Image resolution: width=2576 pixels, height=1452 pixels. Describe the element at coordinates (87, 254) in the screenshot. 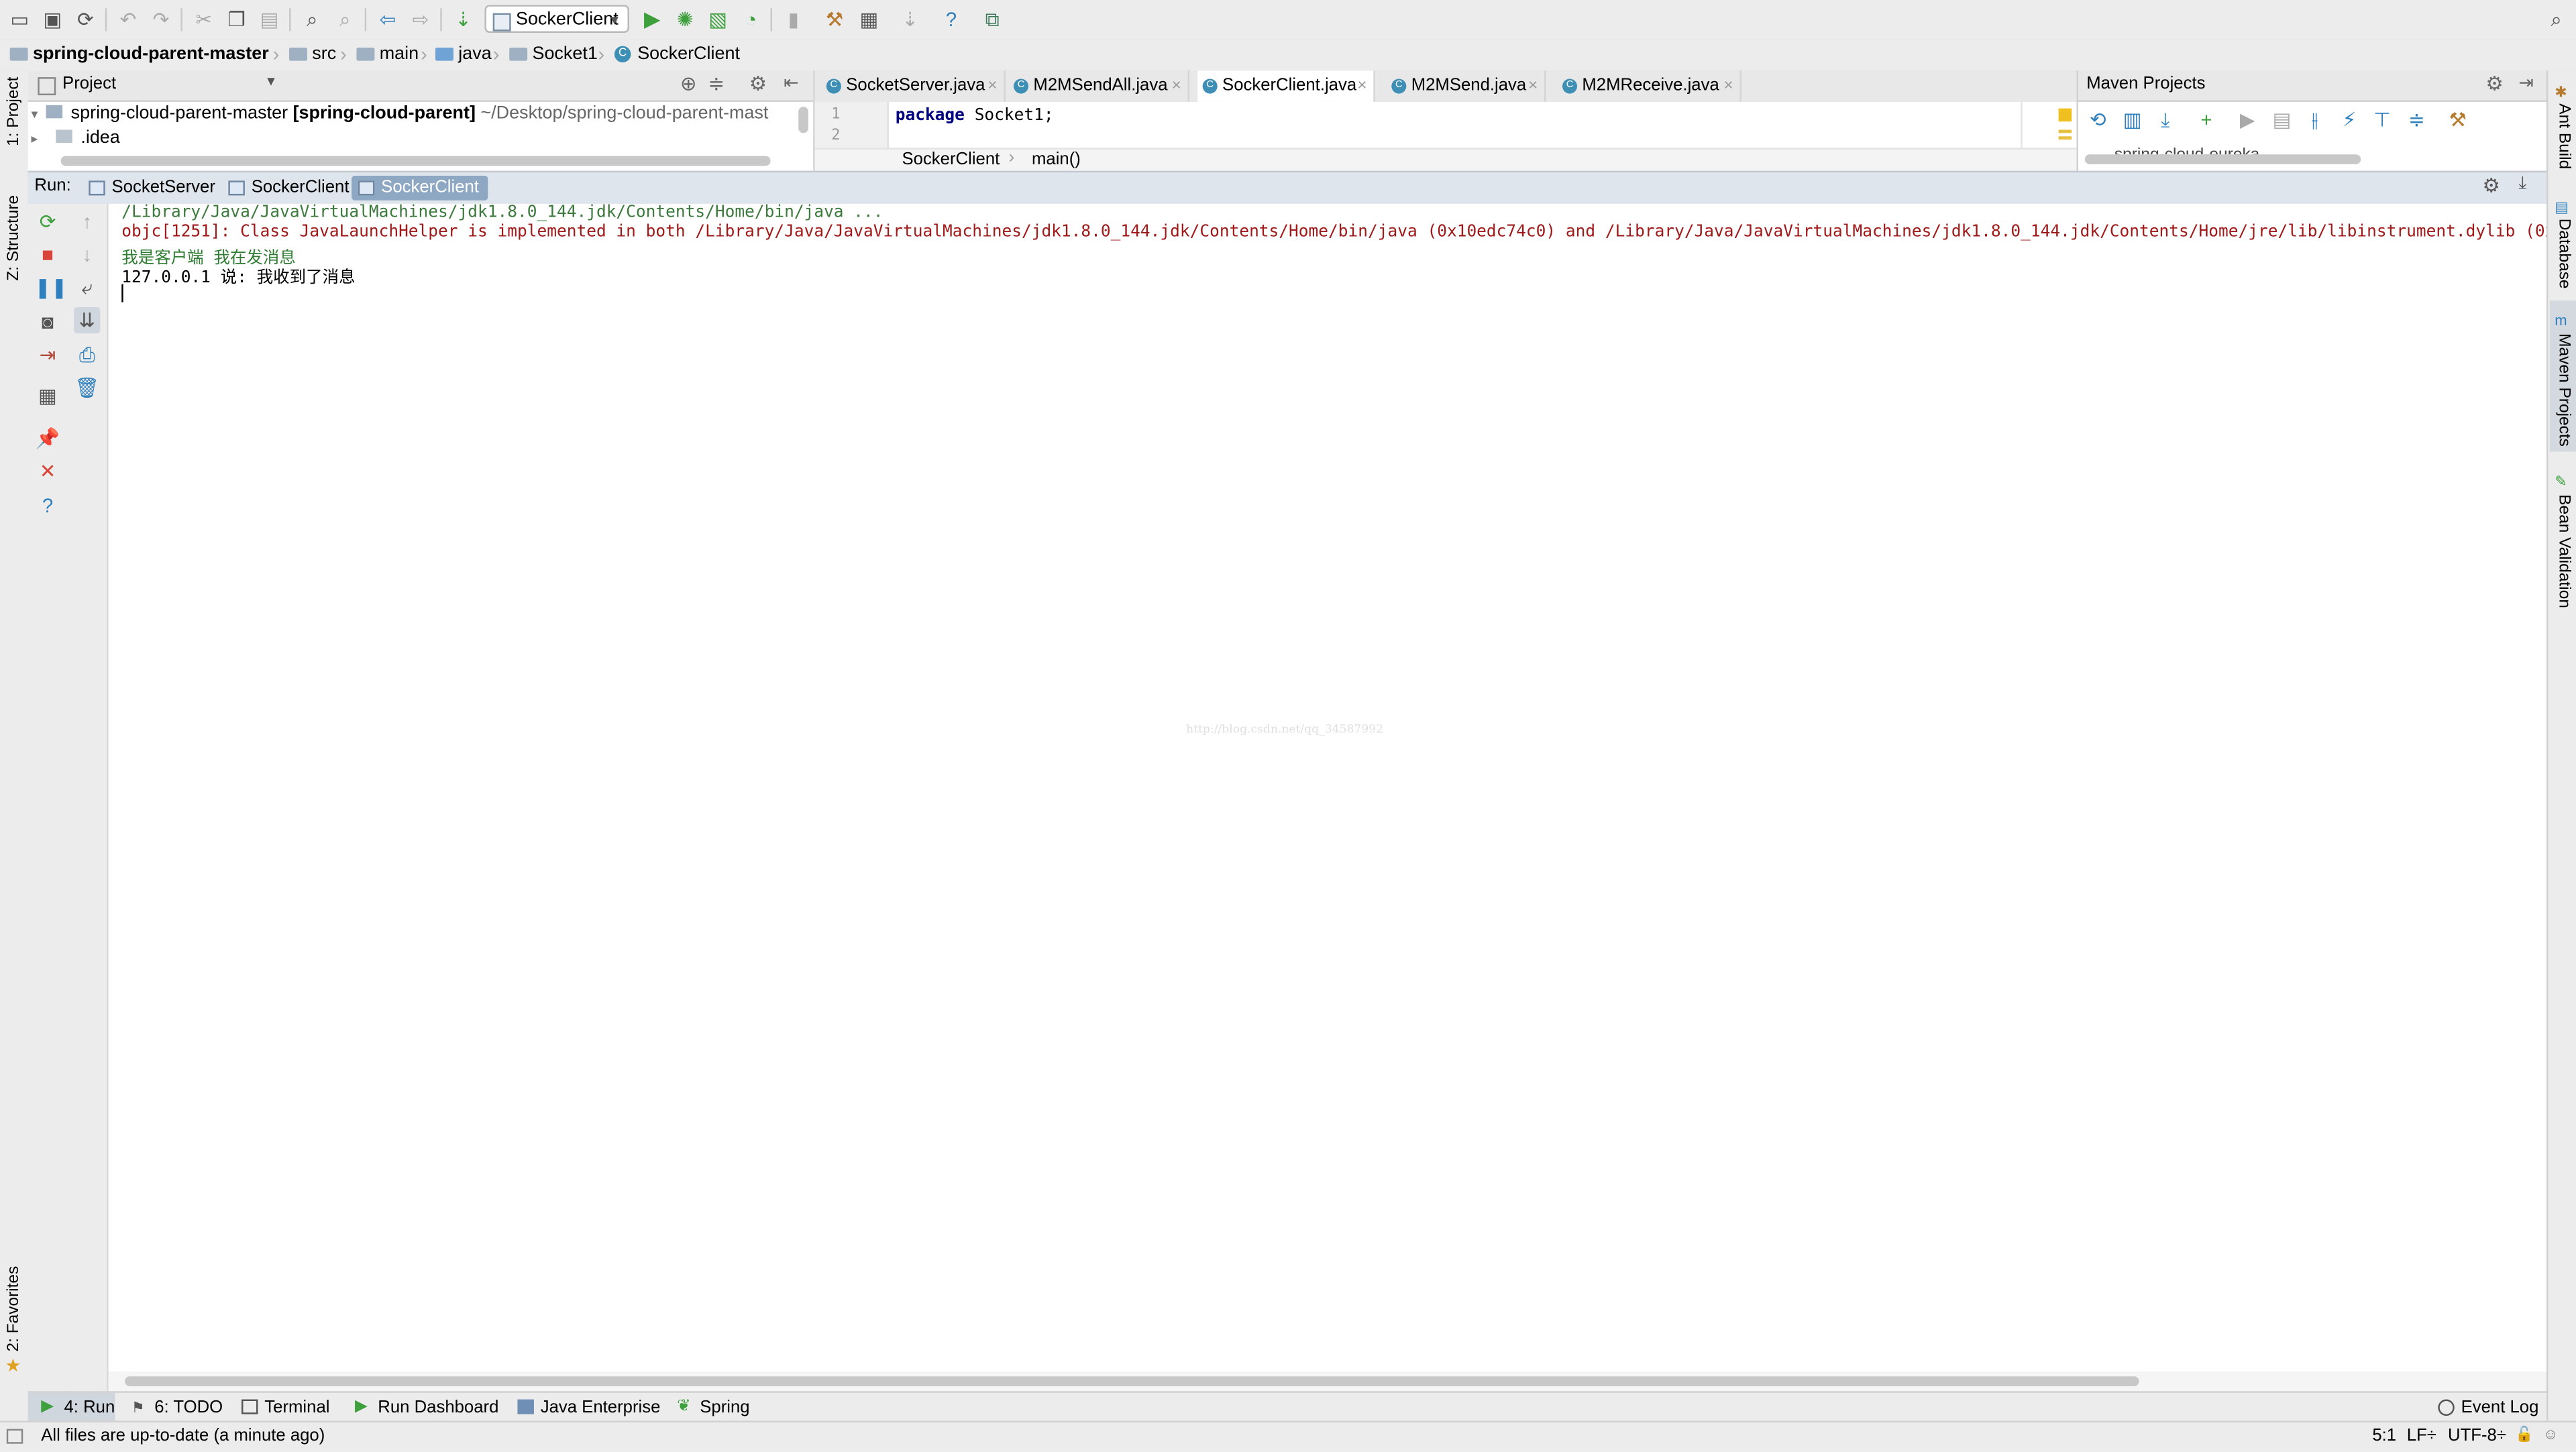

I see `down-arrow-icon: ↓` at that location.